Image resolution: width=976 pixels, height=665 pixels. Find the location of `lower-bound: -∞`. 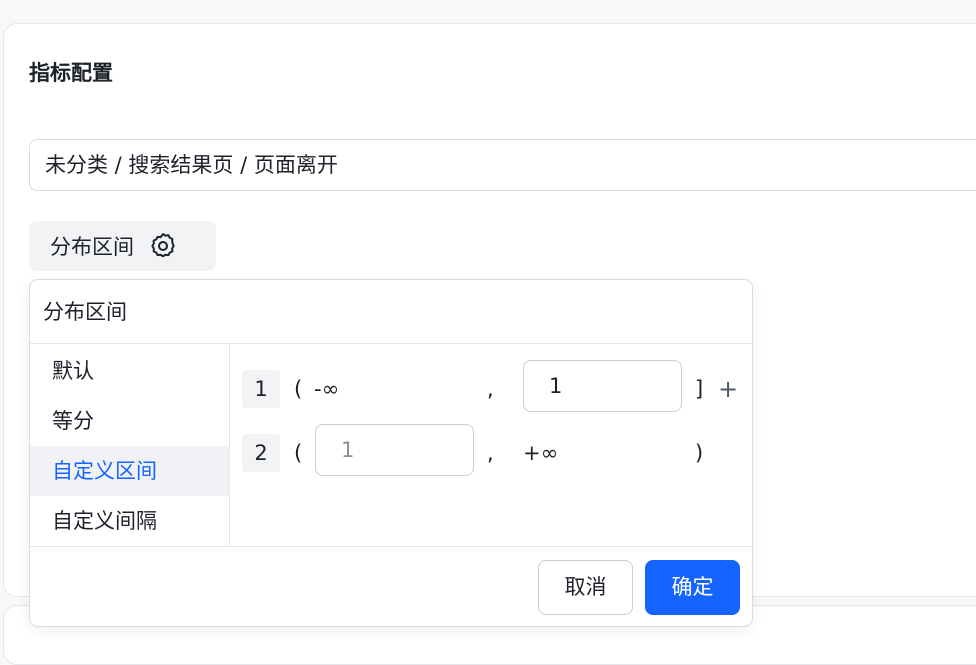

lower-bound: -∞ is located at coordinates (327, 389).